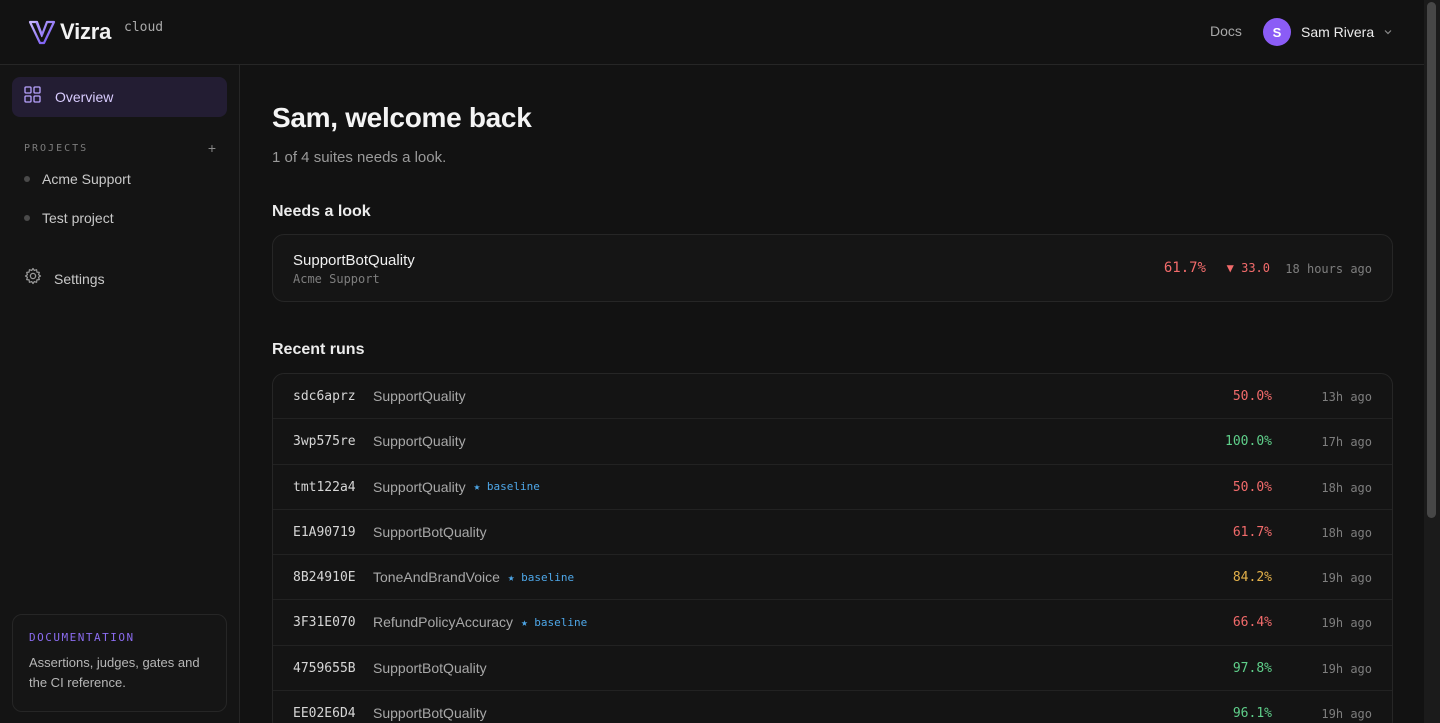 Image resolution: width=1440 pixels, height=723 pixels. I want to click on table-row: EE02E6D4 SupportBotQuality 96.1% 19h ago, so click(832, 707).